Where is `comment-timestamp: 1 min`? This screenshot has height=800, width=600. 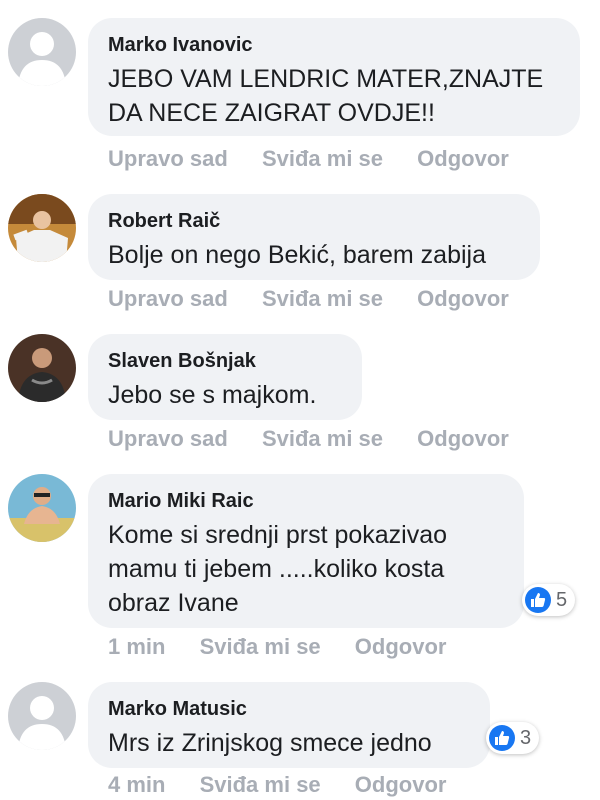 comment-timestamp: 1 min is located at coordinates (136, 647).